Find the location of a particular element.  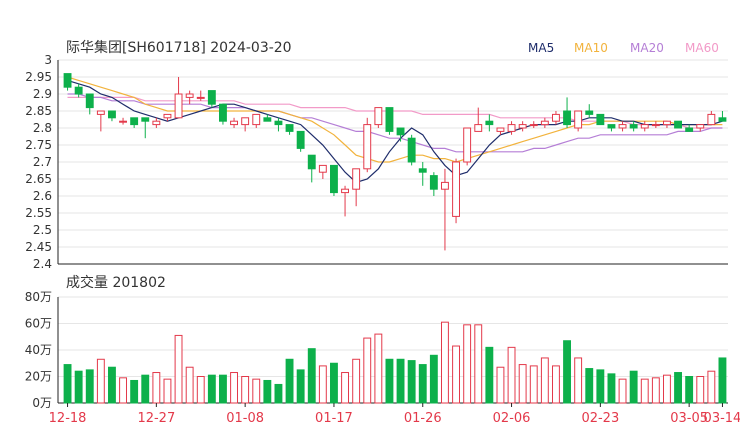

volume-tick-label: 60万 is located at coordinates (38, 324).